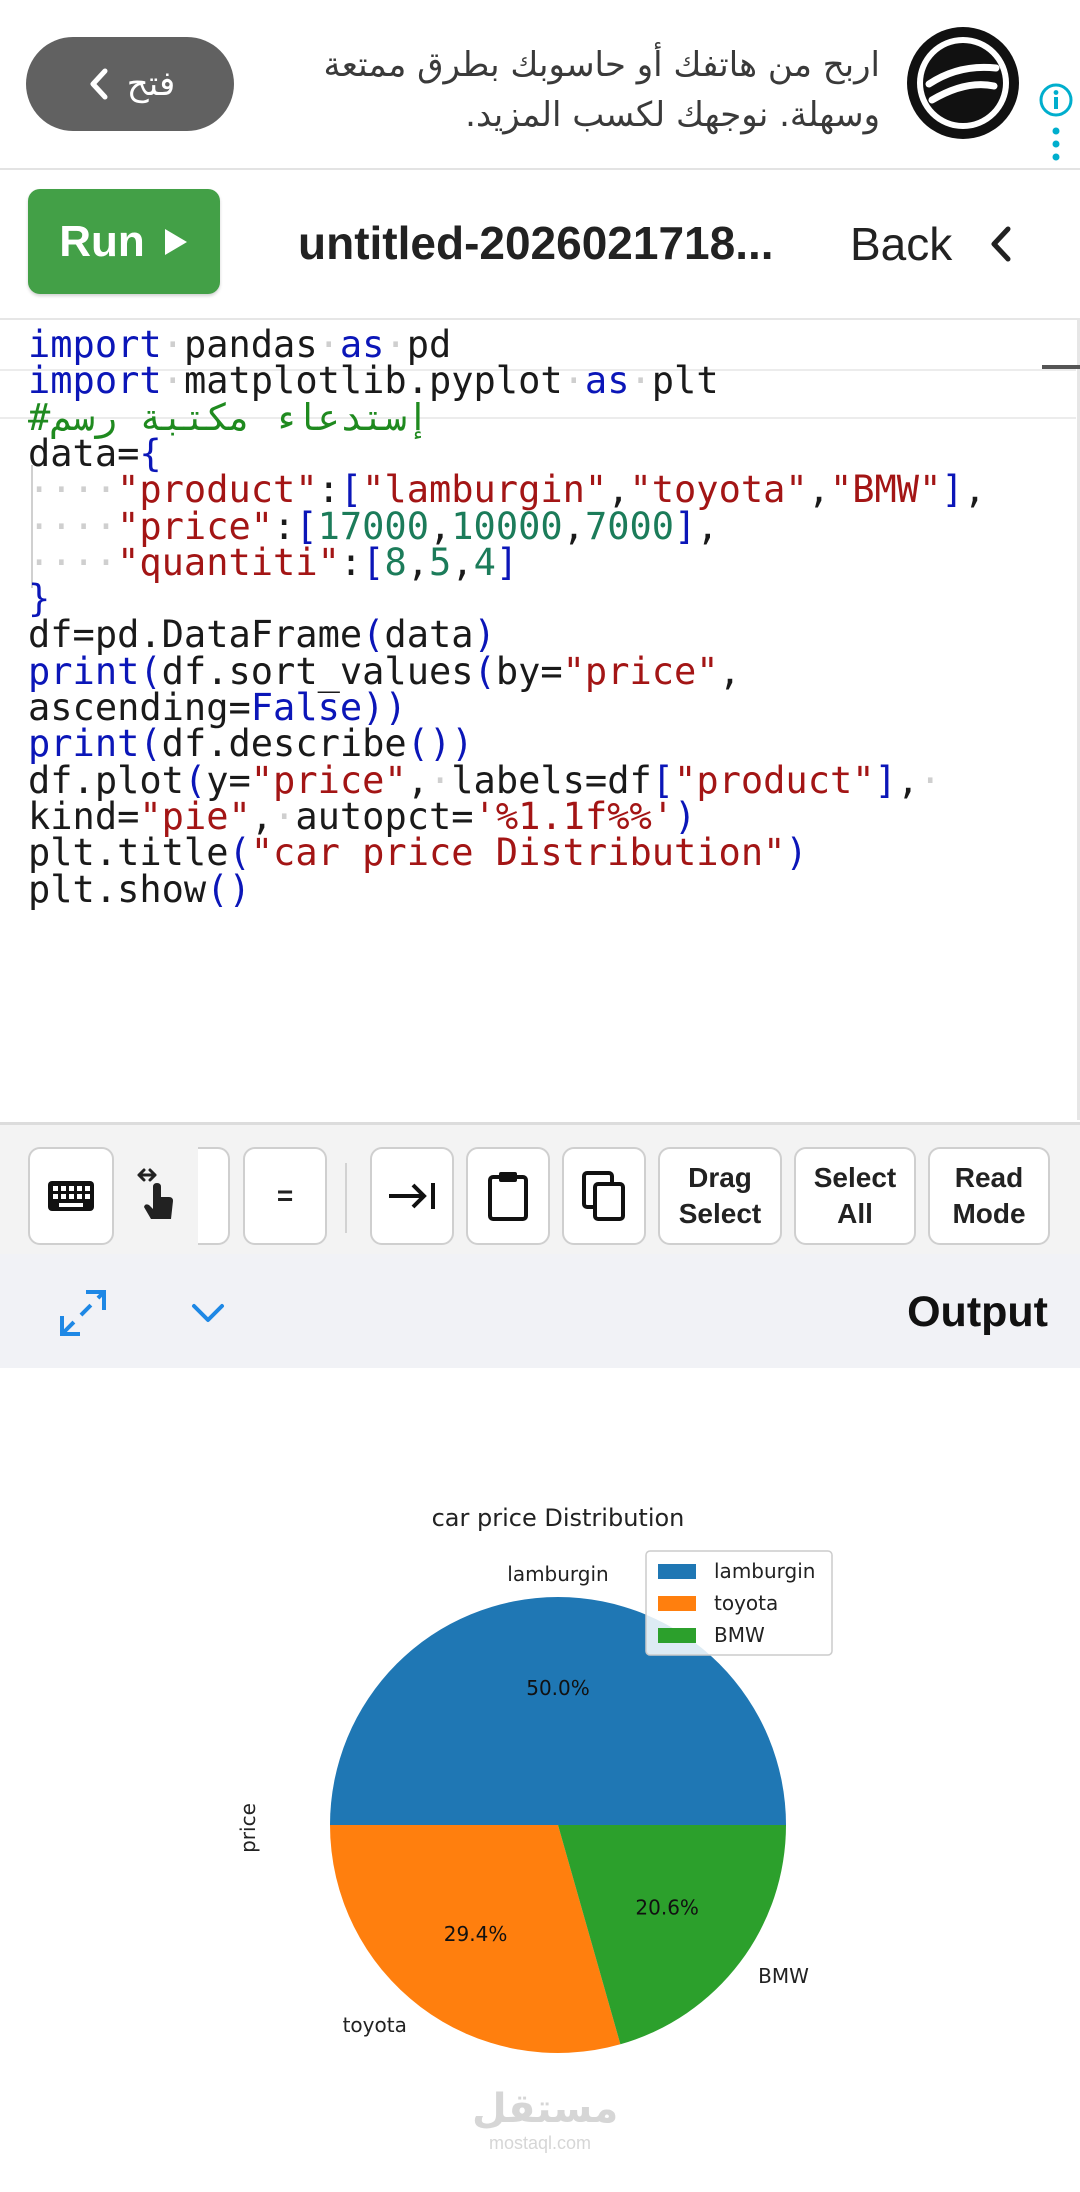 The width and height of the screenshot is (1080, 2192). I want to click on watermark-latin: mostaql.com, so click(540, 2143).